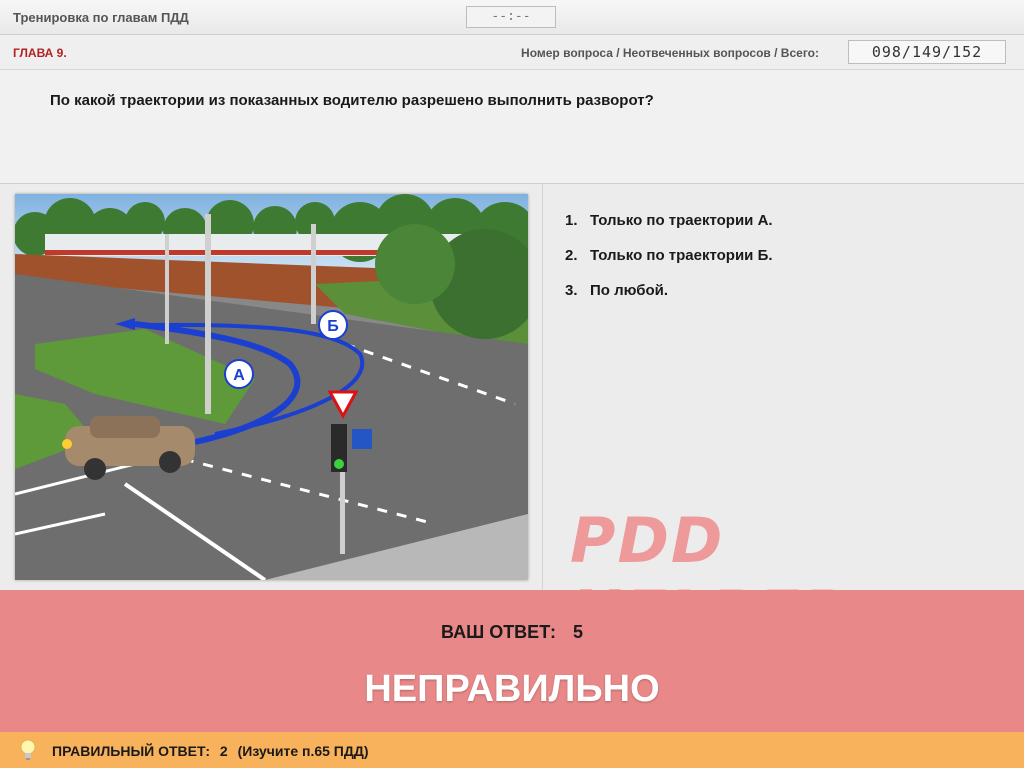 The width and height of the screenshot is (1024, 768). What do you see at coordinates (101, 17) in the screenshot?
I see `app-title: Тренировка по главам ПДД` at bounding box center [101, 17].